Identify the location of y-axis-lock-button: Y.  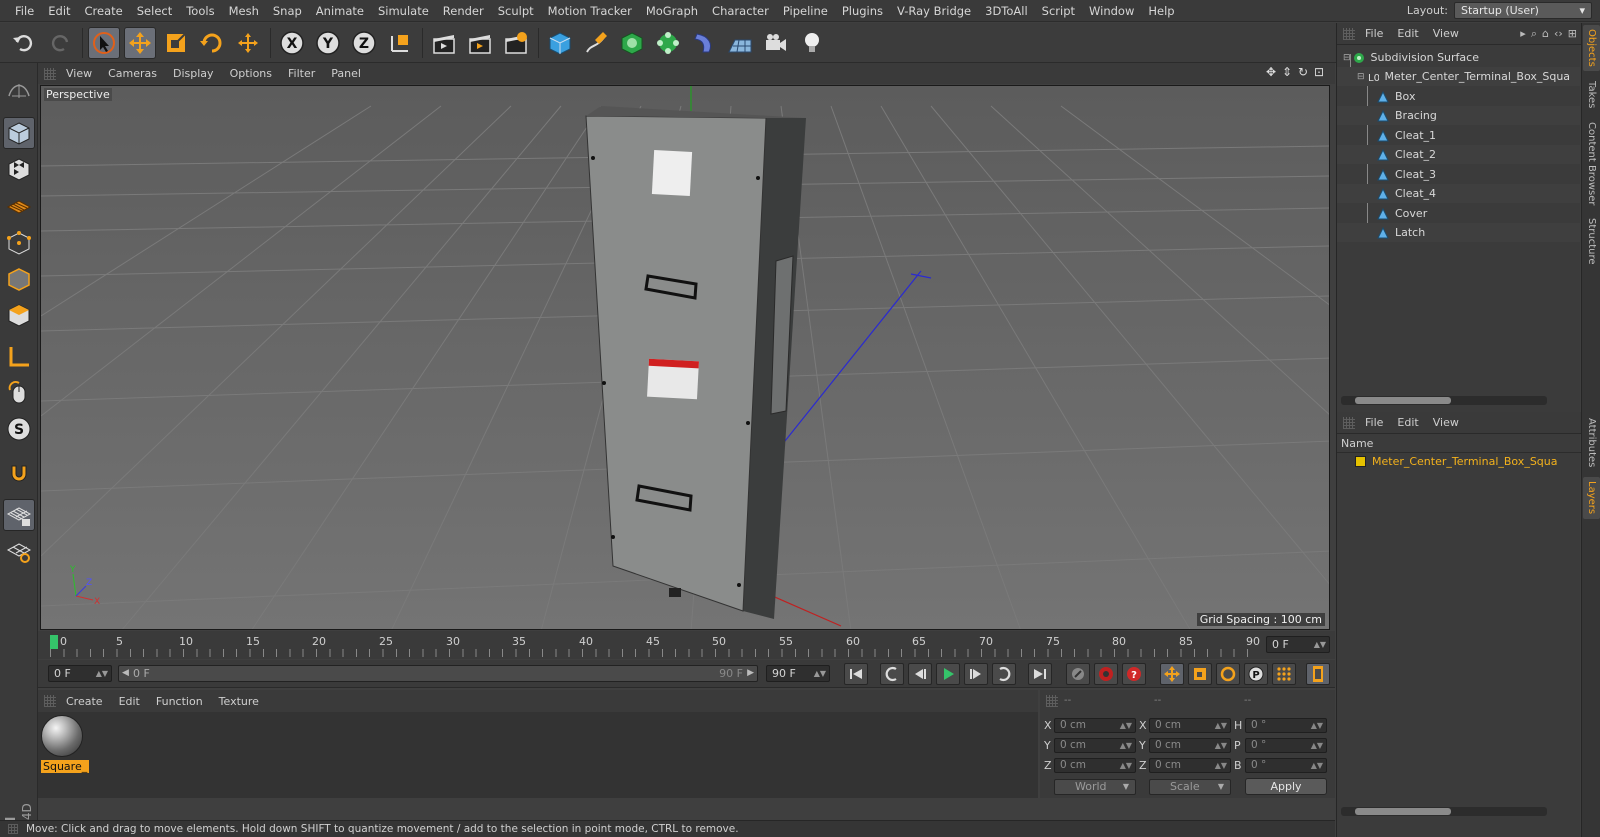
(328, 43).